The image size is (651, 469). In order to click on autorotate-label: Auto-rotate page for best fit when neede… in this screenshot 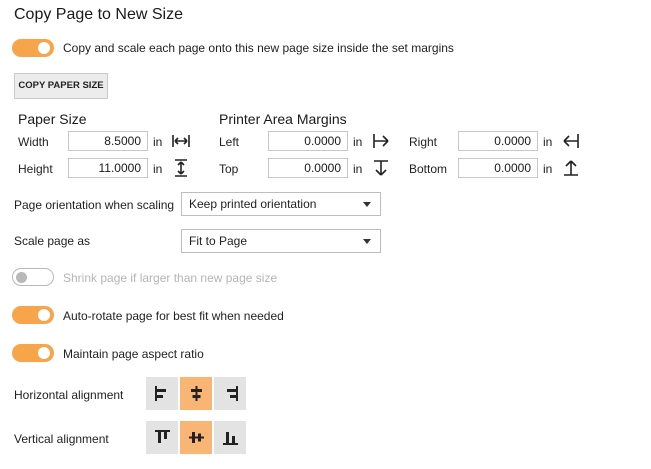, I will do `click(173, 316)`.